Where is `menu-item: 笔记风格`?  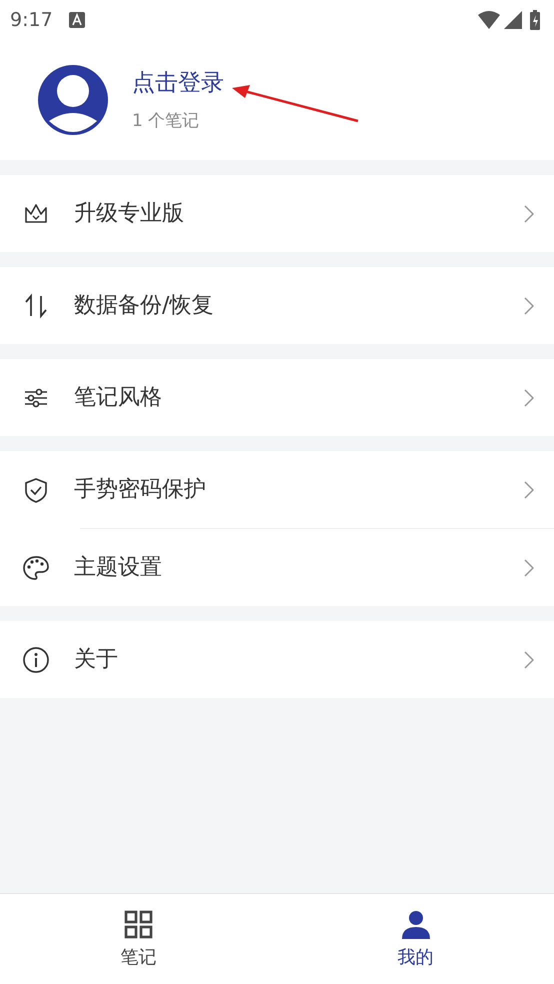 menu-item: 笔记风格 is located at coordinates (277, 397).